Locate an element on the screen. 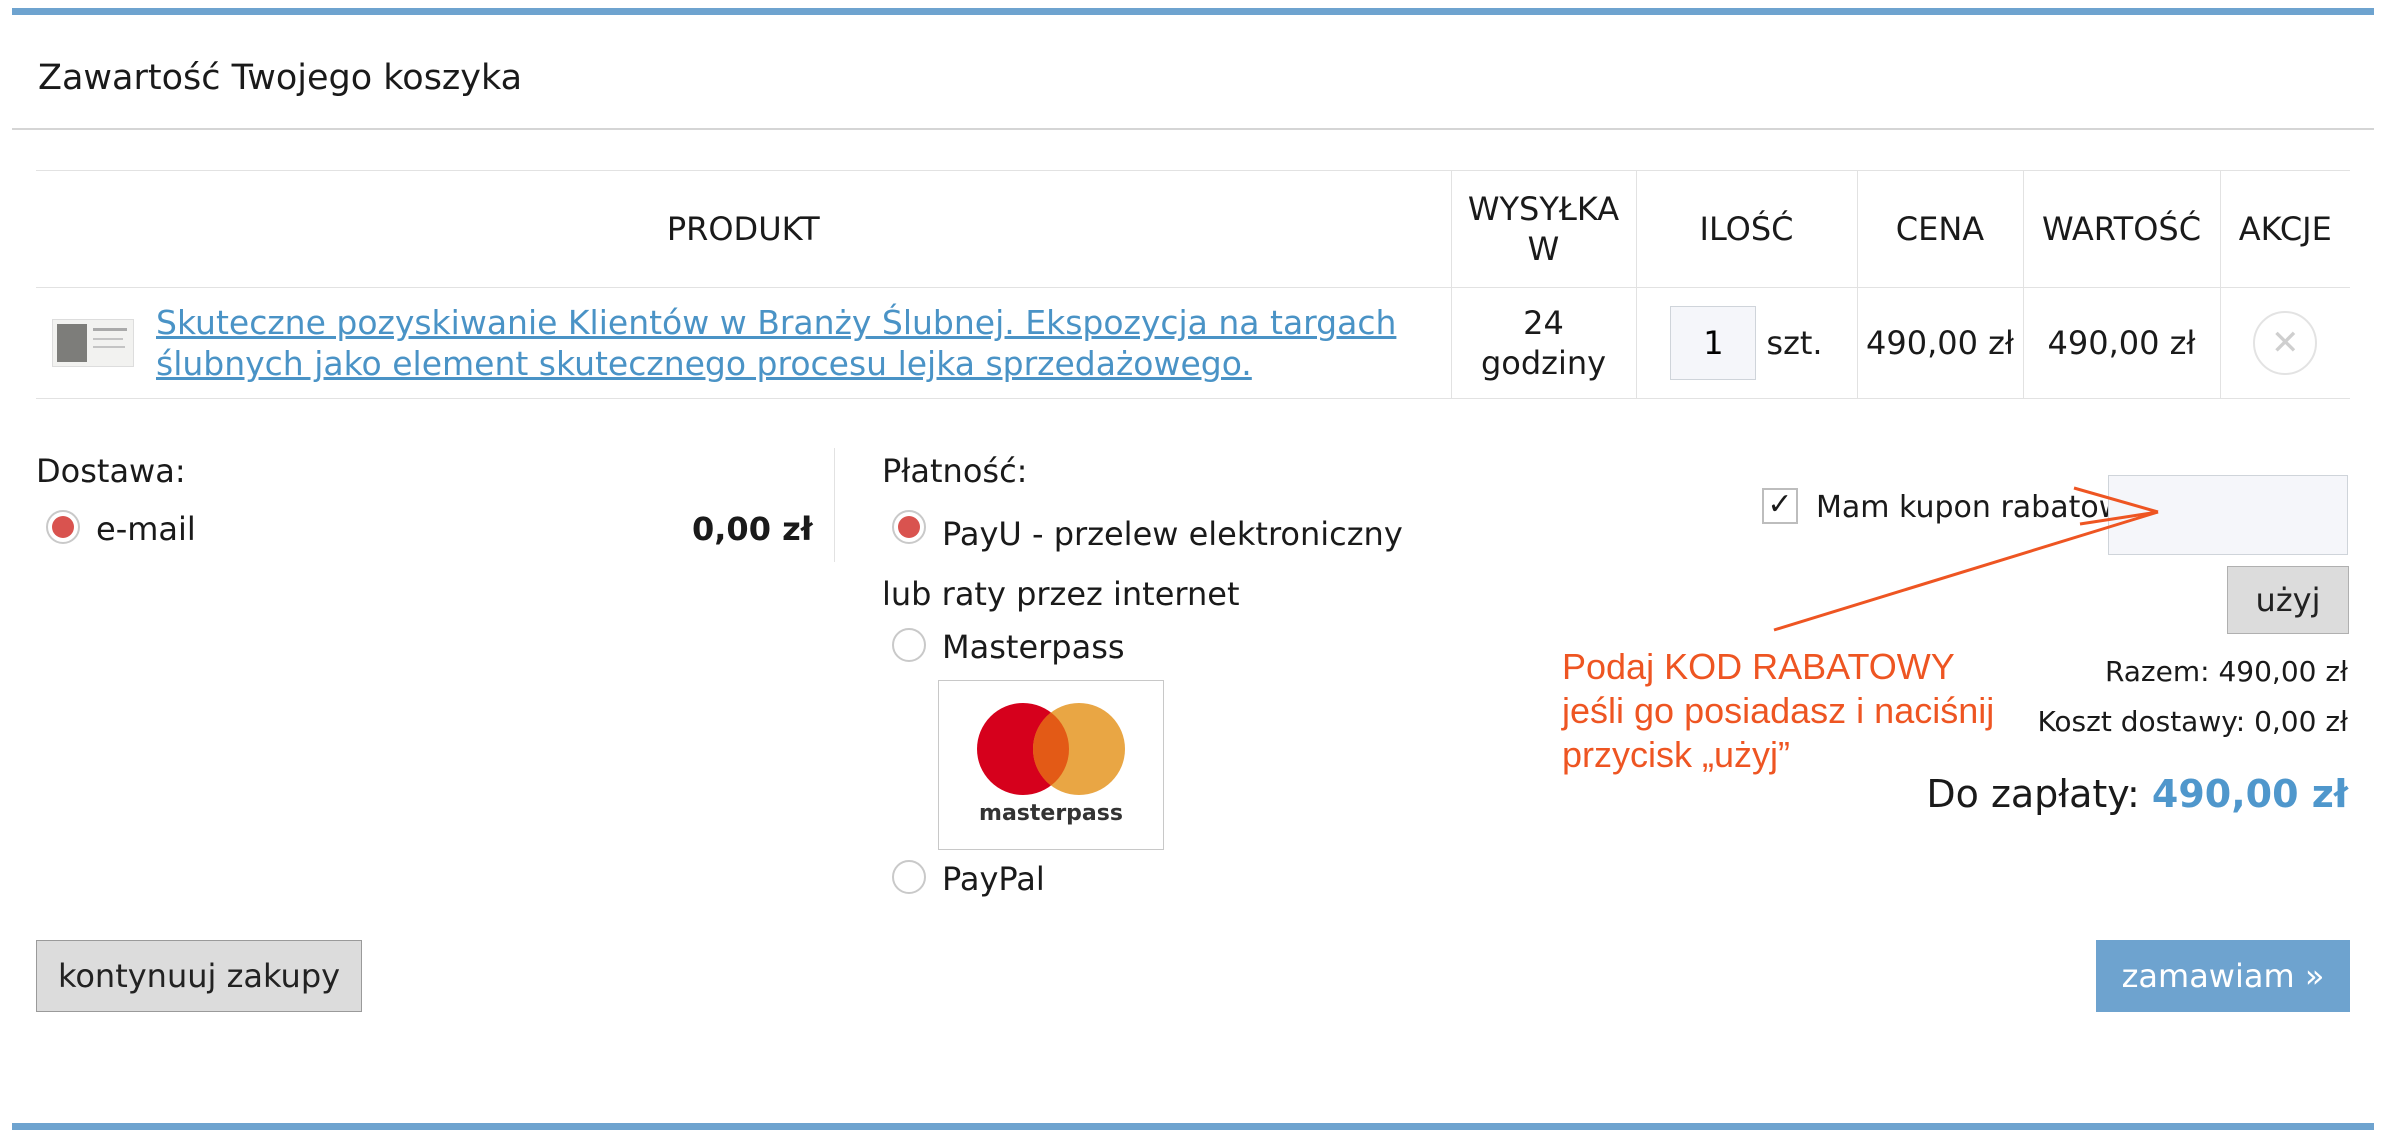  remove-item-button: ✕ is located at coordinates (2285, 343).